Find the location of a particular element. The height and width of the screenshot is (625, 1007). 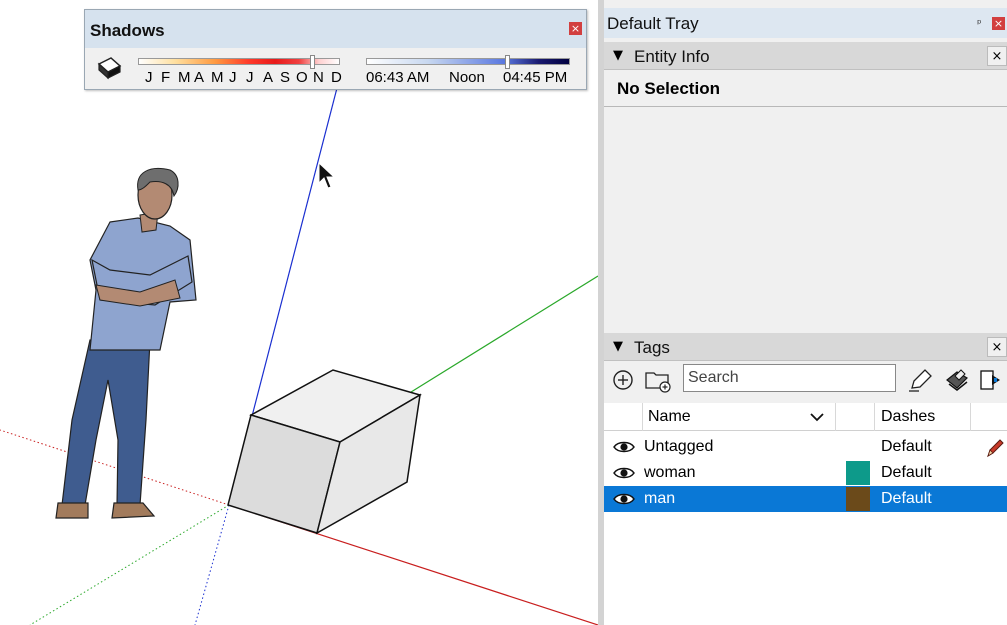

tag-tool-icon is located at coordinates (921, 380).